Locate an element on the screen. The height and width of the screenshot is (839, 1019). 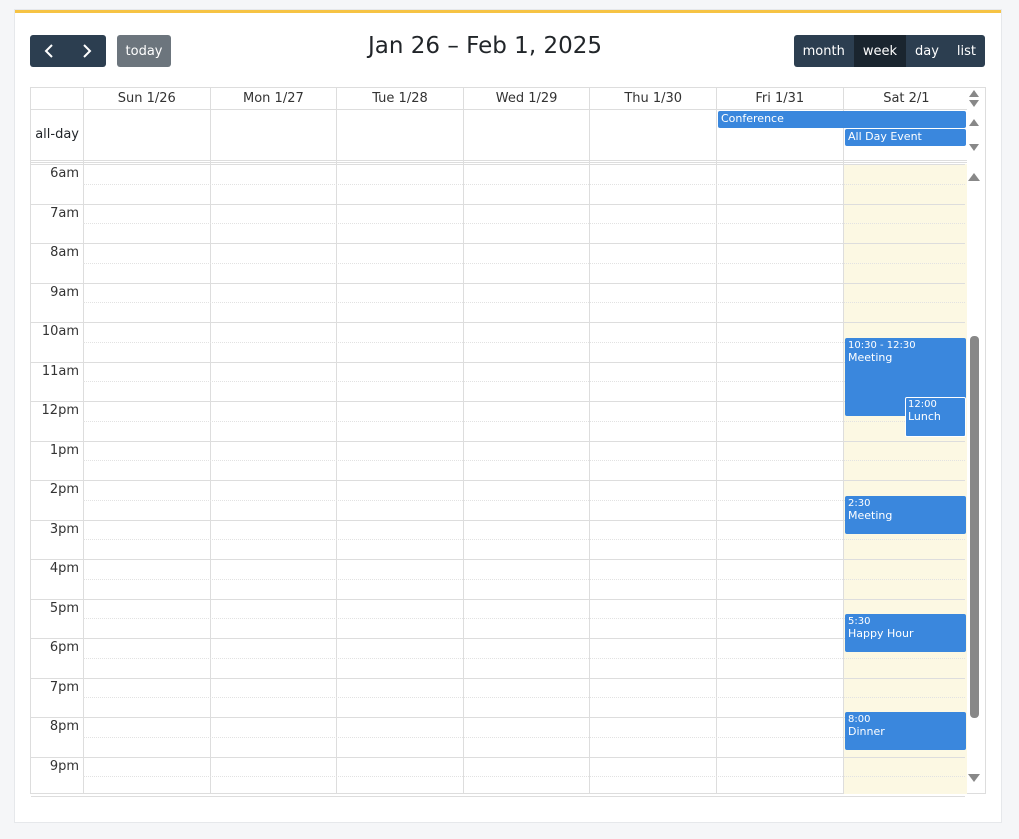
view-day-button: day is located at coordinates (926, 51).